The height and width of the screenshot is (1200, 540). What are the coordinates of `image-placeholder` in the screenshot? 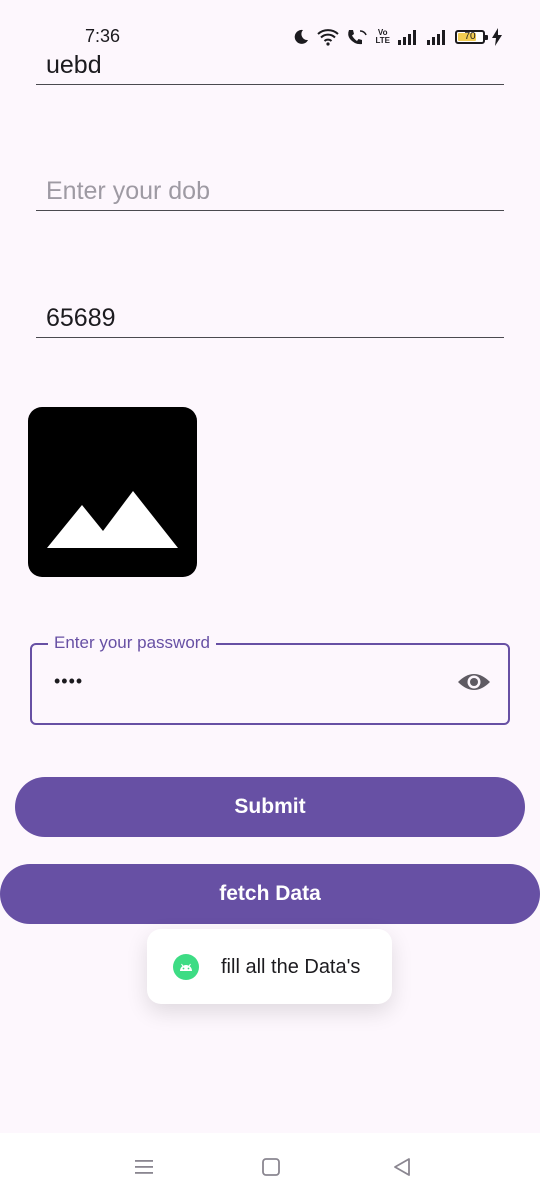 It's located at (112, 492).